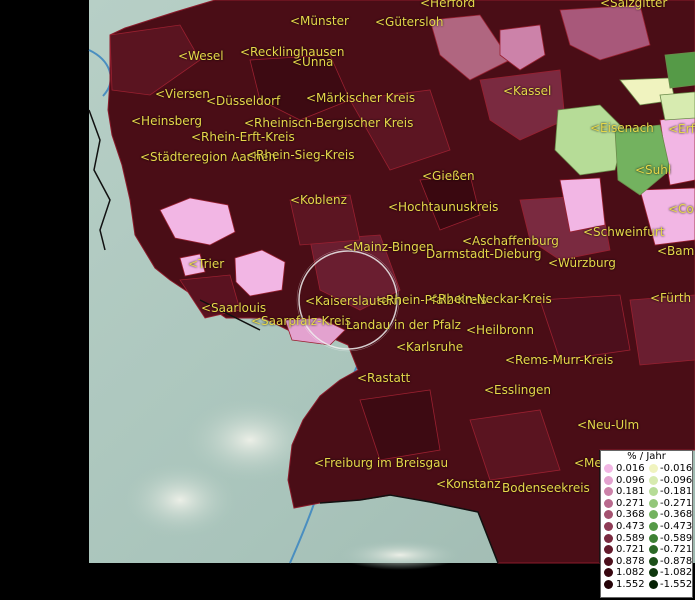 The height and width of the screenshot is (600, 695). I want to click on legend-value-positive: 0.016, so click(630, 468).